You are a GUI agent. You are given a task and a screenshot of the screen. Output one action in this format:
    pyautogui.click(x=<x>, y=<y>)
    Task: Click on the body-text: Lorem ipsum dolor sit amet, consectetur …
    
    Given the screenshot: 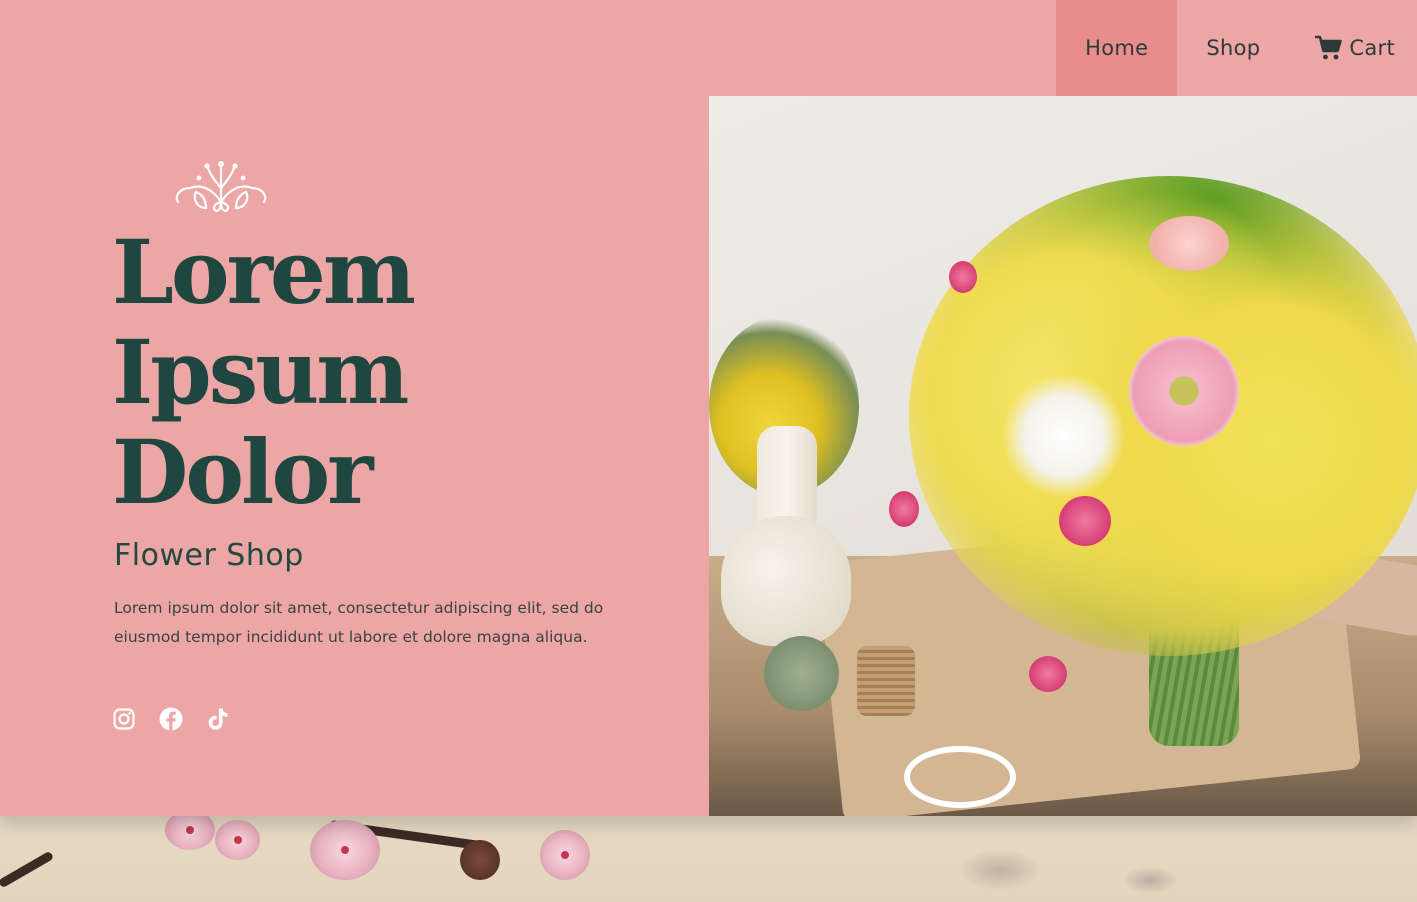 What is the action you would take?
    pyautogui.click(x=359, y=622)
    